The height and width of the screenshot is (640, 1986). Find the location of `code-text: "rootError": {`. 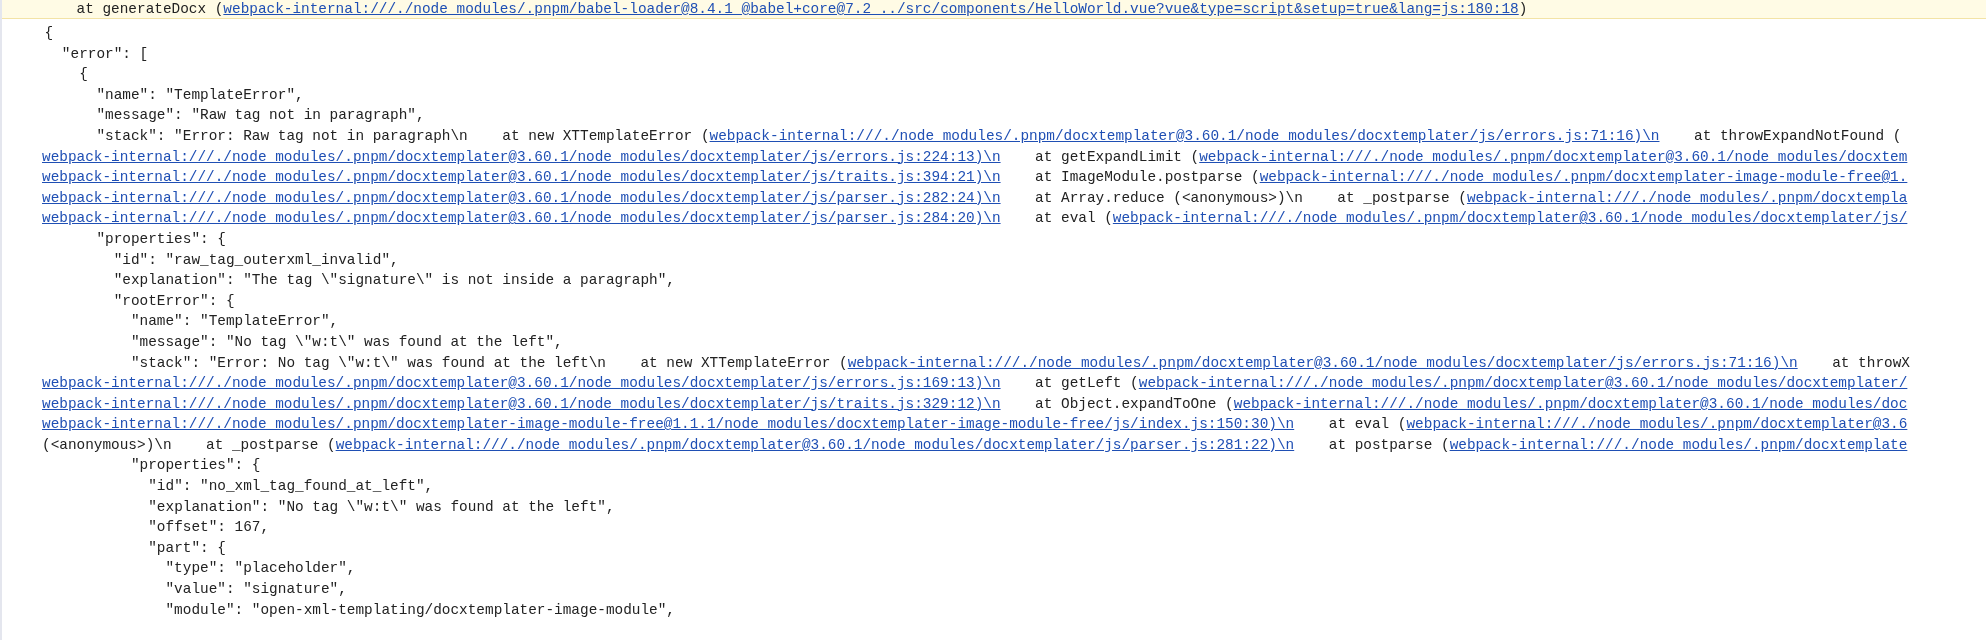

code-text: "rootError": { is located at coordinates (174, 300).